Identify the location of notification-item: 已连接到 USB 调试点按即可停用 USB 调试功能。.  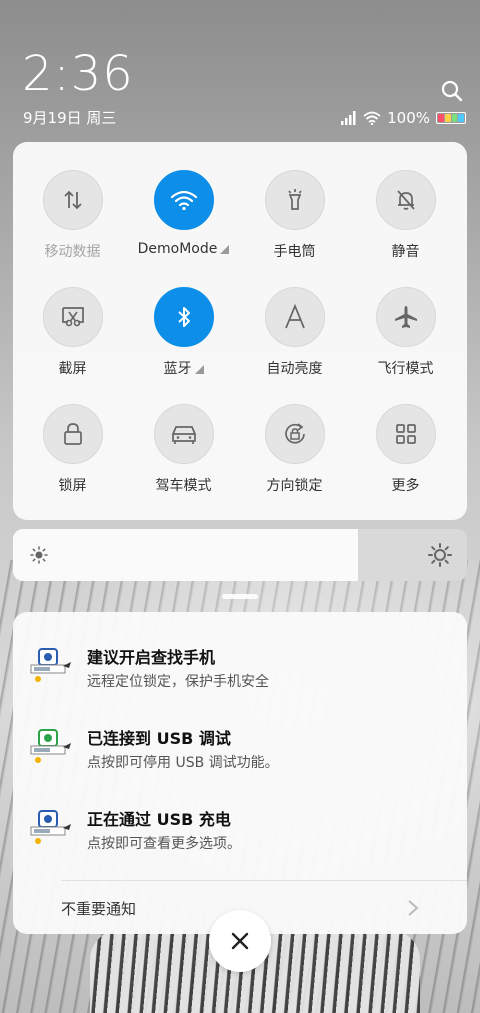
(240, 756).